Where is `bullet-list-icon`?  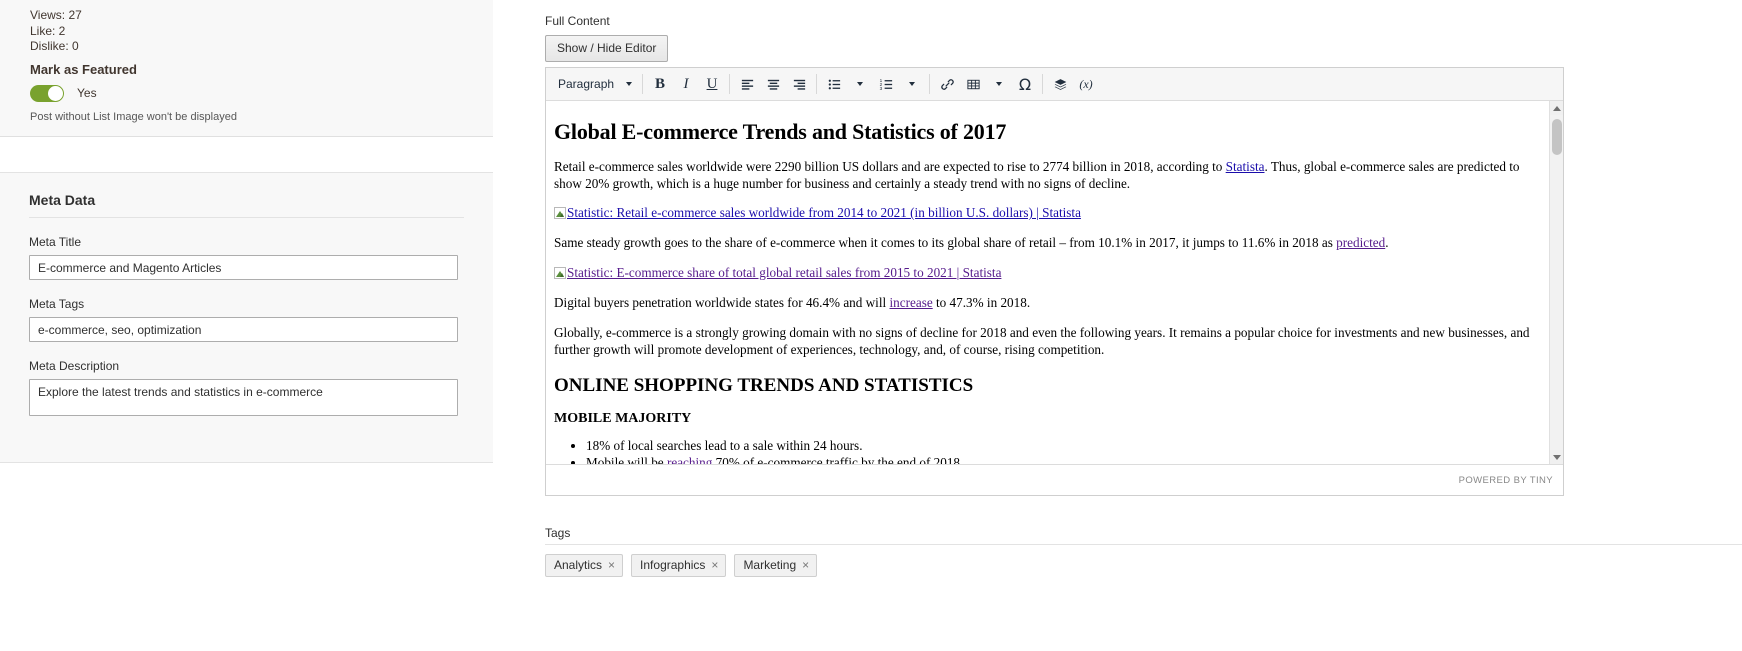 bullet-list-icon is located at coordinates (834, 84).